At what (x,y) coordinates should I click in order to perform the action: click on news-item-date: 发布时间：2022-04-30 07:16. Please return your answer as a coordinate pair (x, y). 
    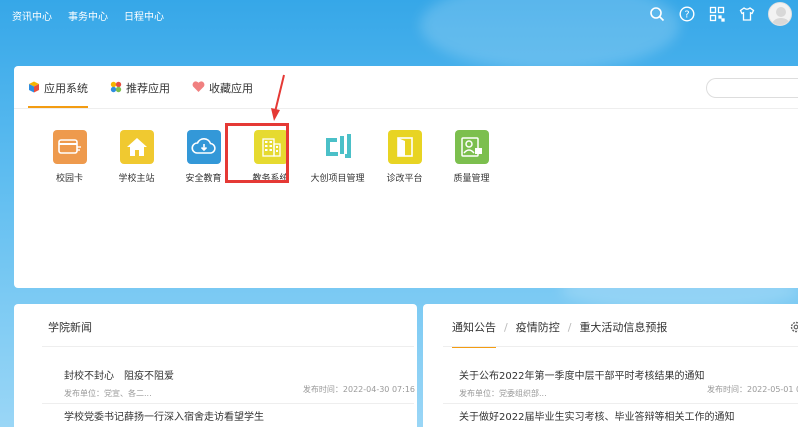
    Looking at the image, I should click on (358, 389).